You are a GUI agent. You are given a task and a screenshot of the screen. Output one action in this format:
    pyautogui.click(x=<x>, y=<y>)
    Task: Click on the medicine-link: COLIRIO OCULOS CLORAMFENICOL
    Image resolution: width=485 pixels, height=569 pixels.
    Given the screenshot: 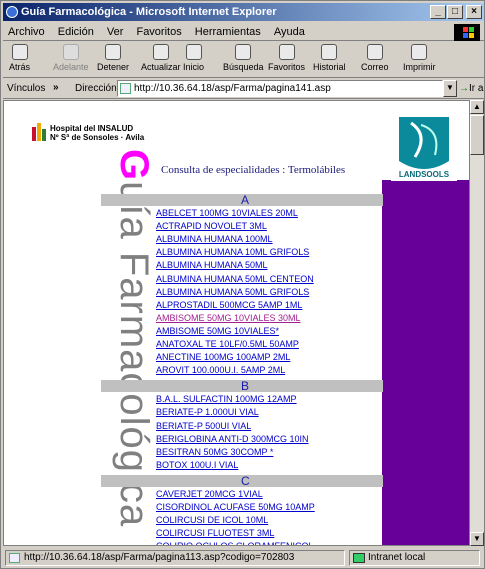 What is the action you would take?
    pyautogui.click(x=235, y=543)
    